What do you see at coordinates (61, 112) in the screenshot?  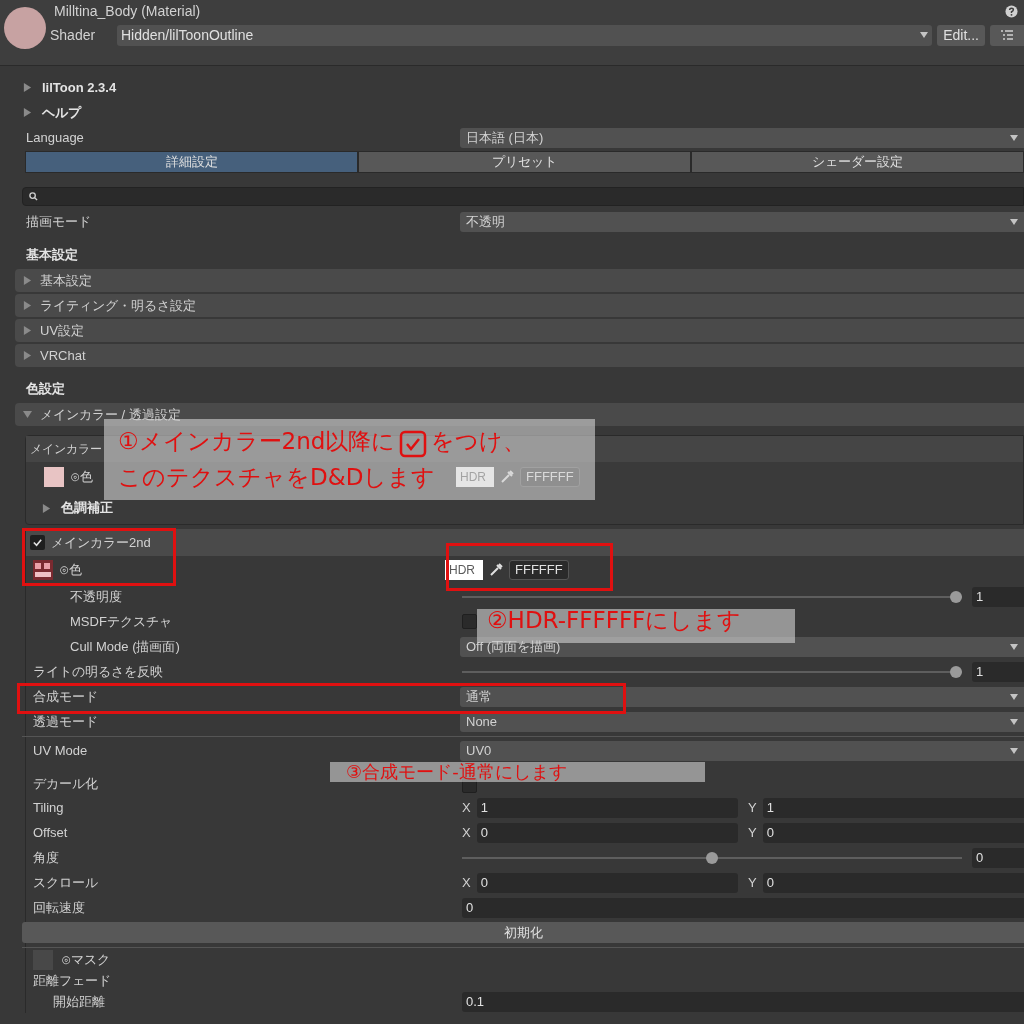 I see `foldout-label: ヘルプ` at bounding box center [61, 112].